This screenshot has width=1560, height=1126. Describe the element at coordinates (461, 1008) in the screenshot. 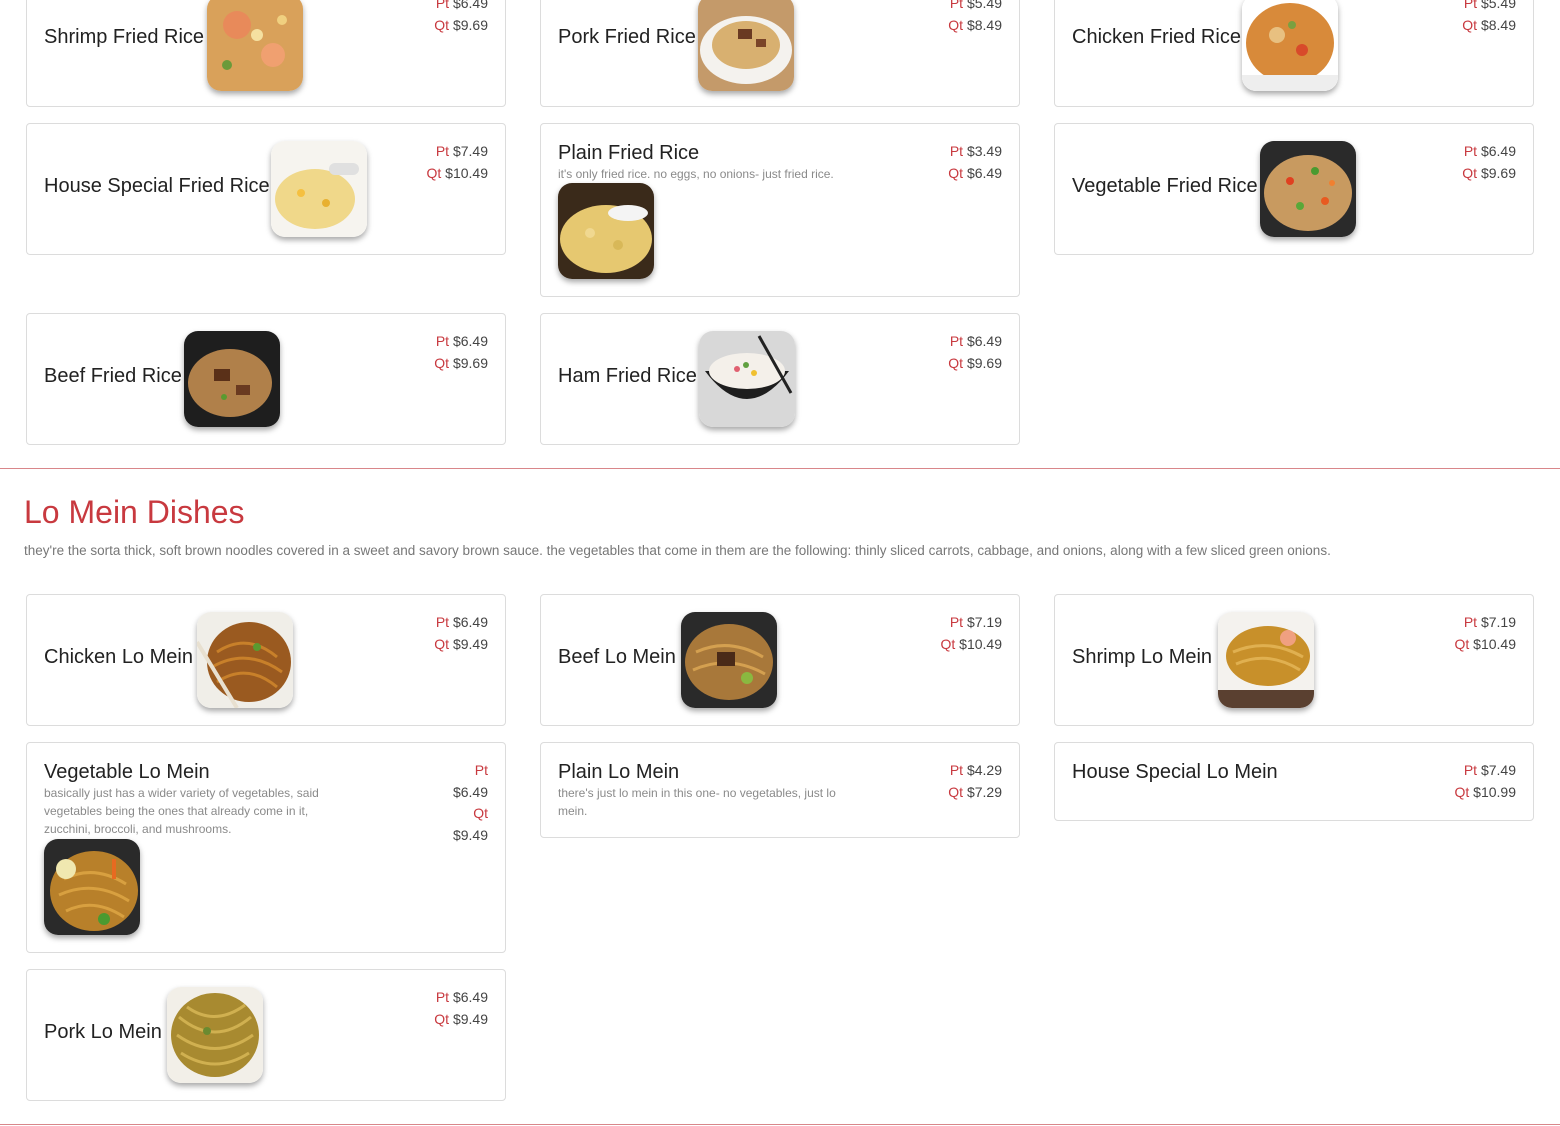

I see `price-list: Pt $6.49 Qt $9.49` at that location.